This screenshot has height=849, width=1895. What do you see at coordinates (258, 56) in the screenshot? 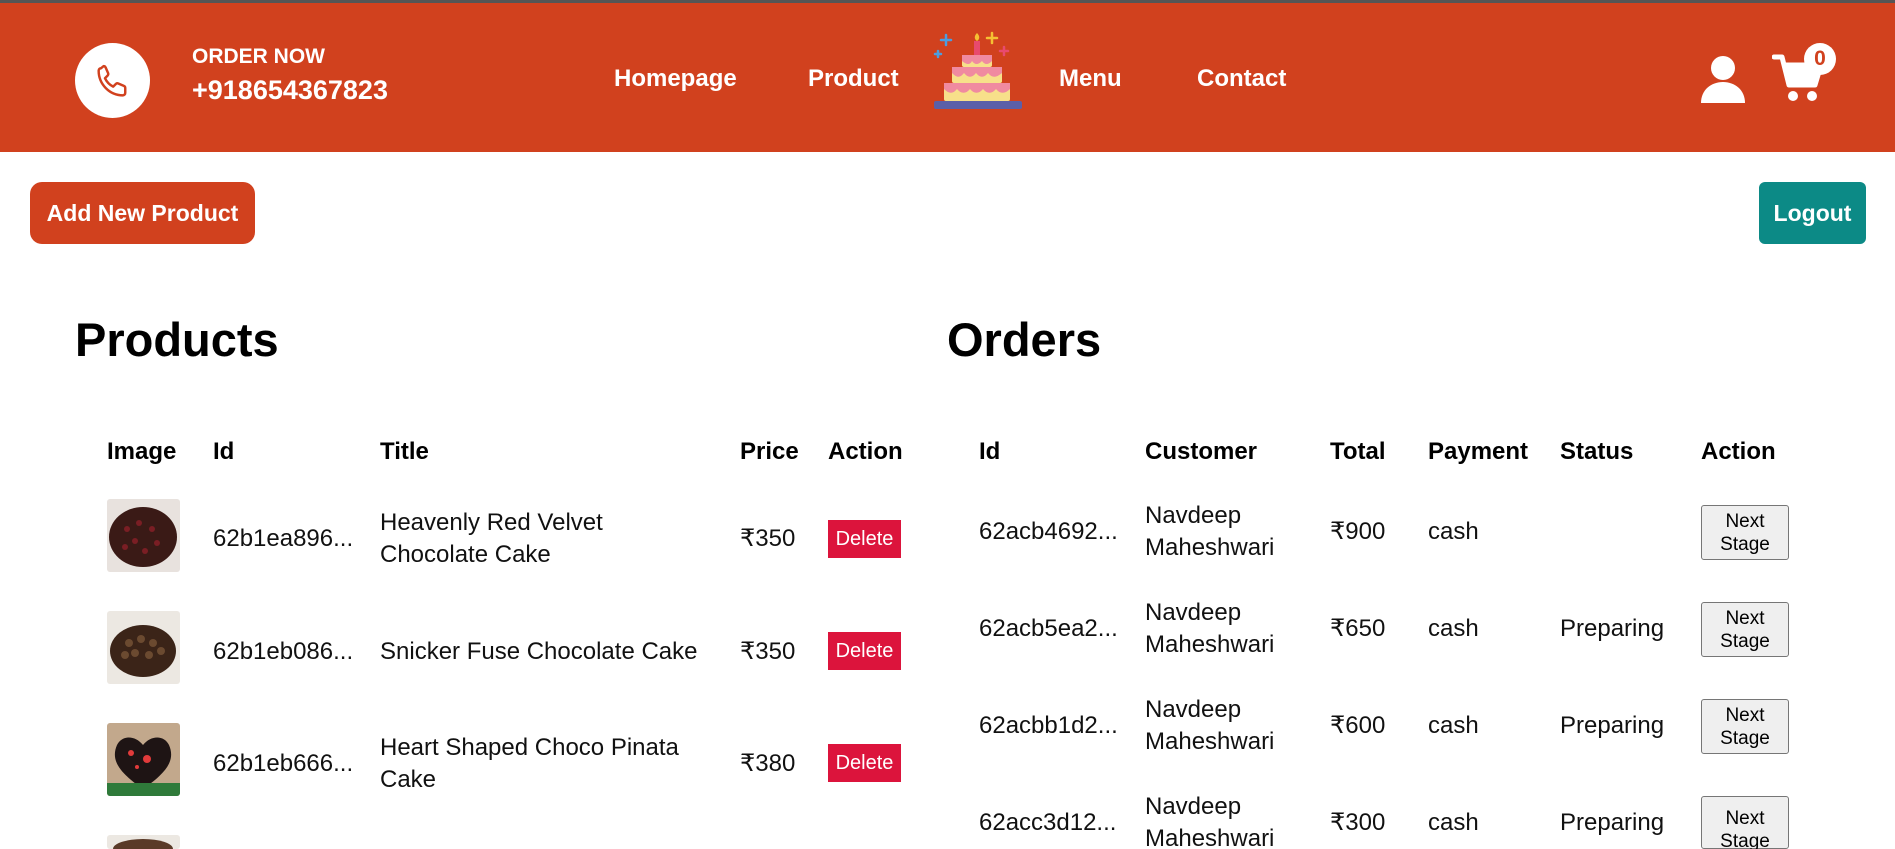
I see `order-now-label: ORDER NOW` at bounding box center [258, 56].